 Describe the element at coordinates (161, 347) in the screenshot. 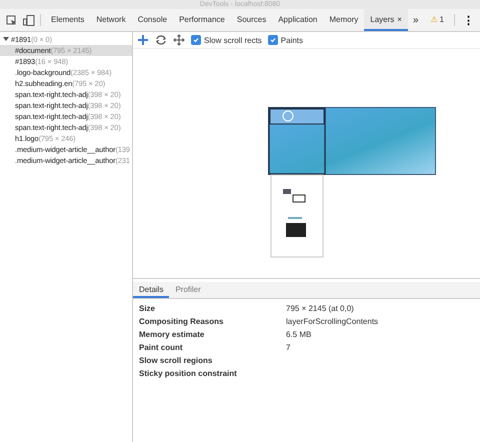

I see `property-name: Paint count` at that location.